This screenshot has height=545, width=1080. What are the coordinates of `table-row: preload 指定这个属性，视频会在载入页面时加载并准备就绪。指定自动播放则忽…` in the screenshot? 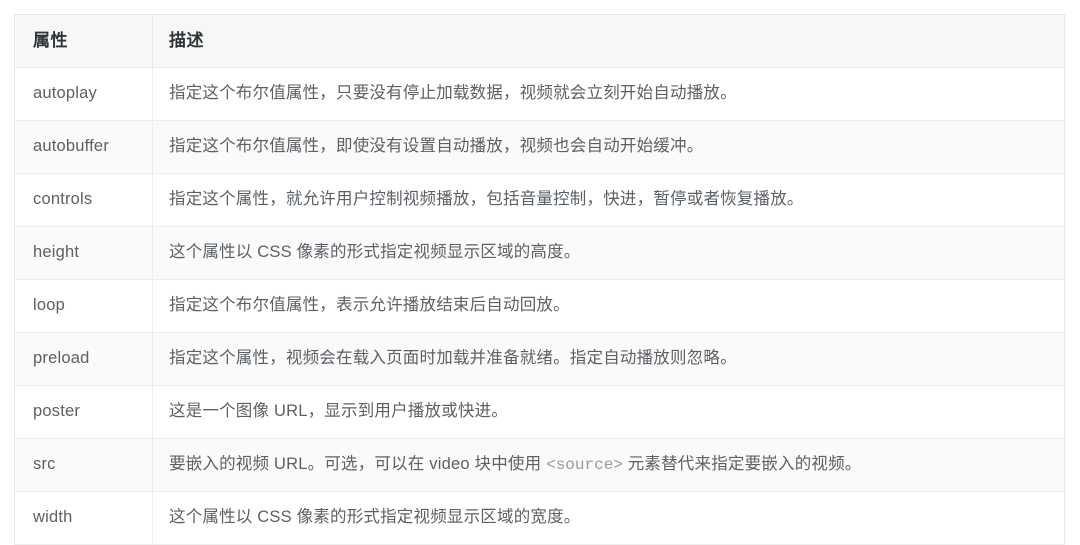 It's located at (539, 359).